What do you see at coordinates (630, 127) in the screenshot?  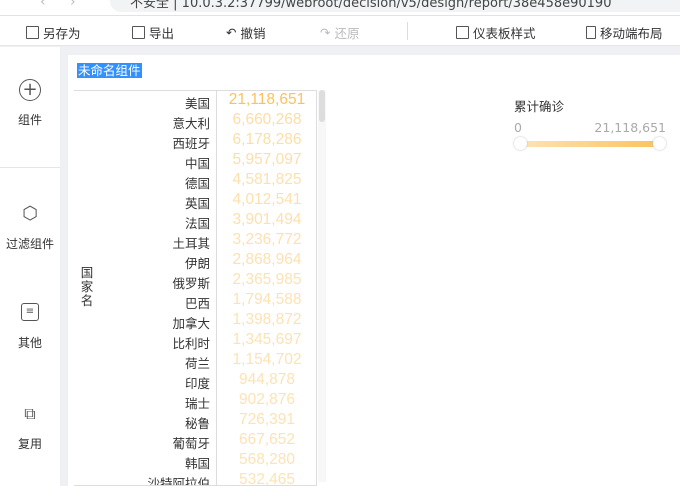 I see `legend-max: 21,118,651` at bounding box center [630, 127].